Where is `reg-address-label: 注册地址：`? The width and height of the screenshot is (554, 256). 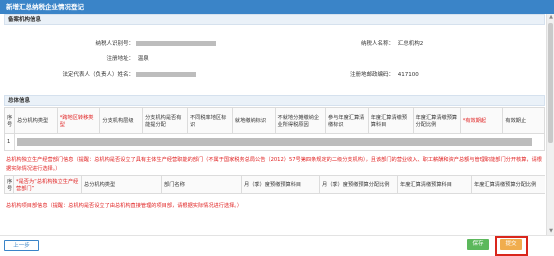 reg-address-label: 注册地址： is located at coordinates (120, 59).